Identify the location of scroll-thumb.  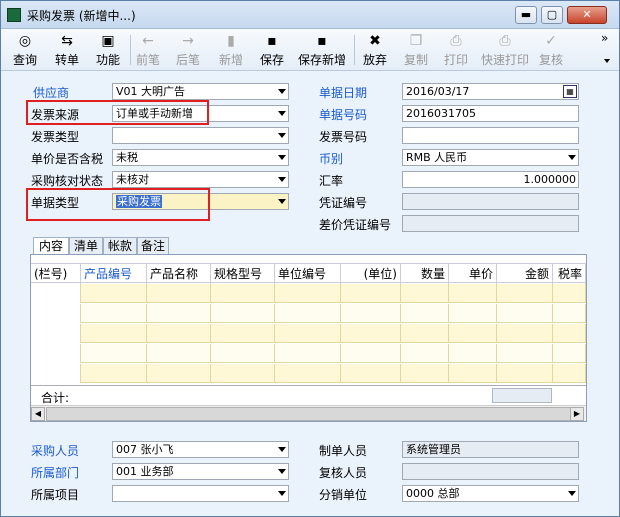
(308, 414).